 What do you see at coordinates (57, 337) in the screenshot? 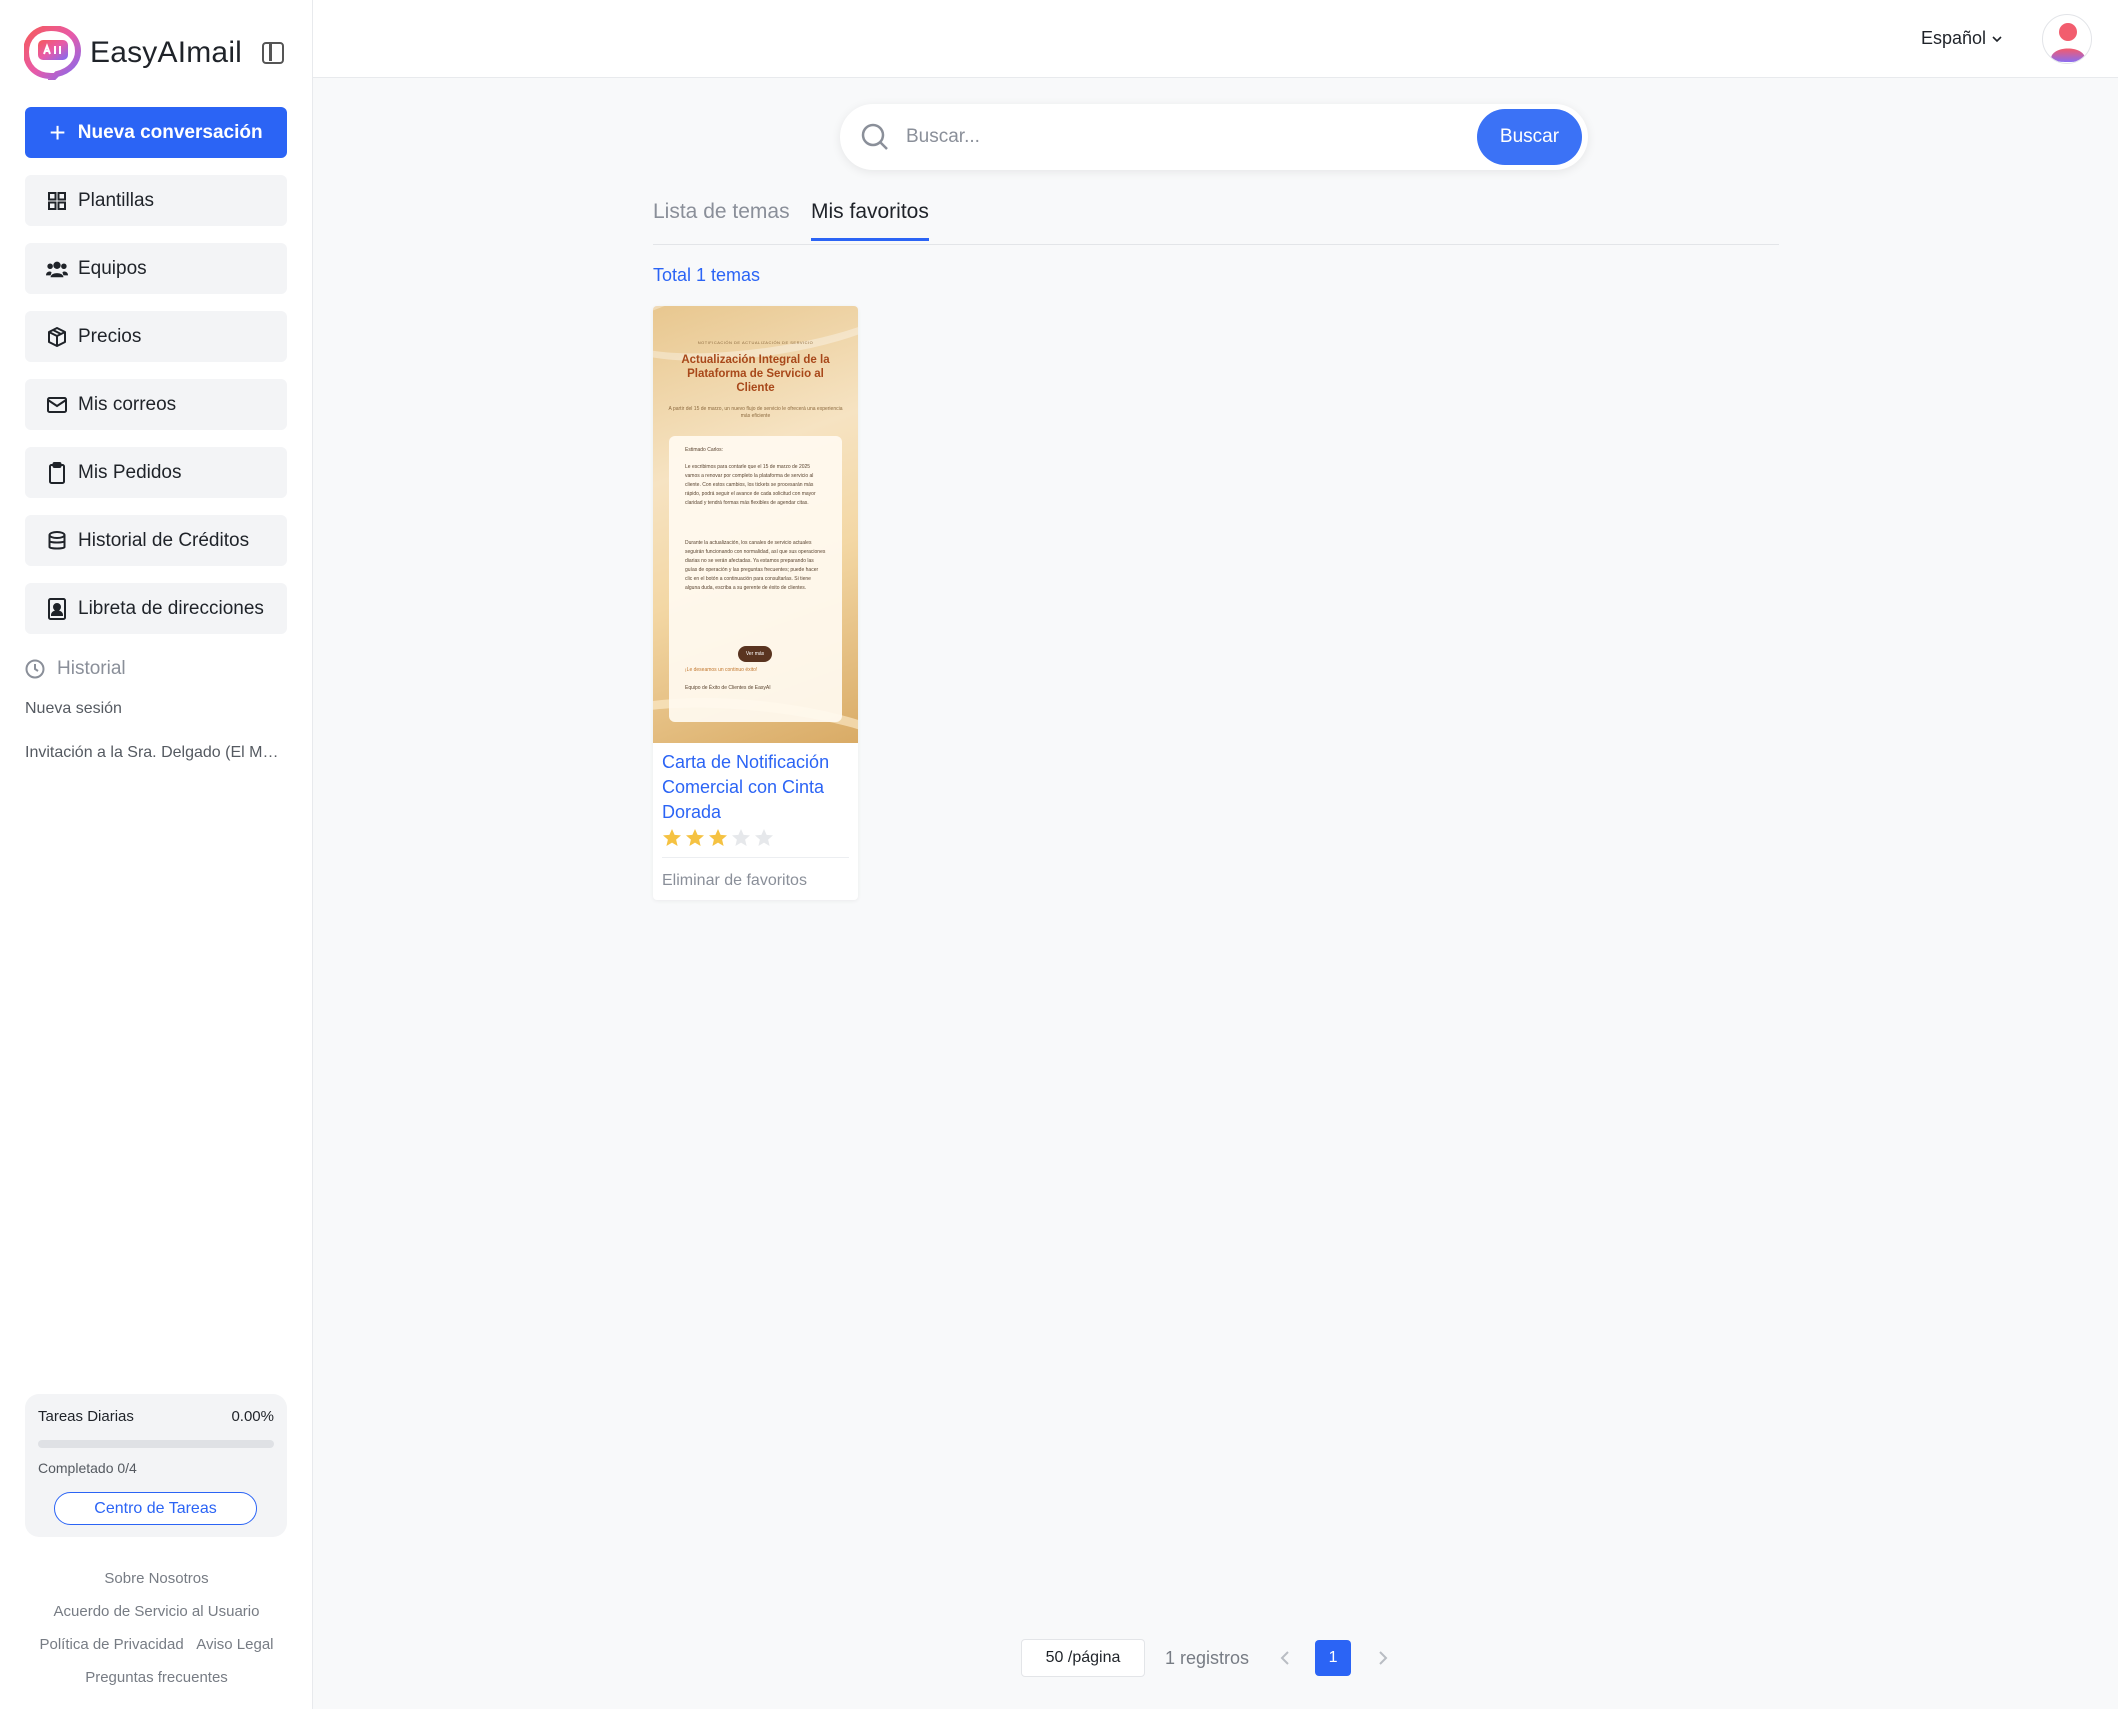
I see `box-icon` at bounding box center [57, 337].